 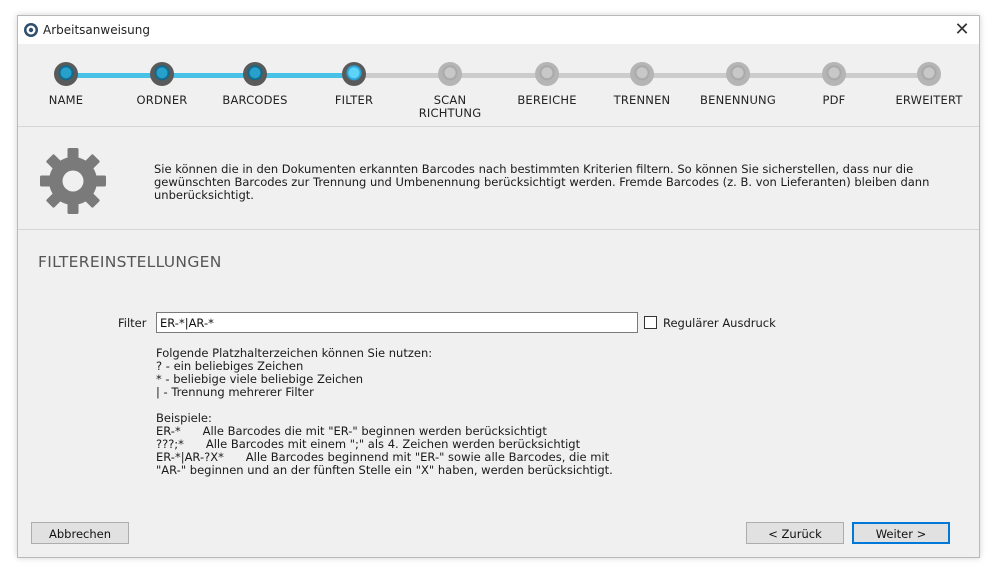 What do you see at coordinates (130, 262) in the screenshot?
I see `section-title: FILTEREINSTELLUNGEN` at bounding box center [130, 262].